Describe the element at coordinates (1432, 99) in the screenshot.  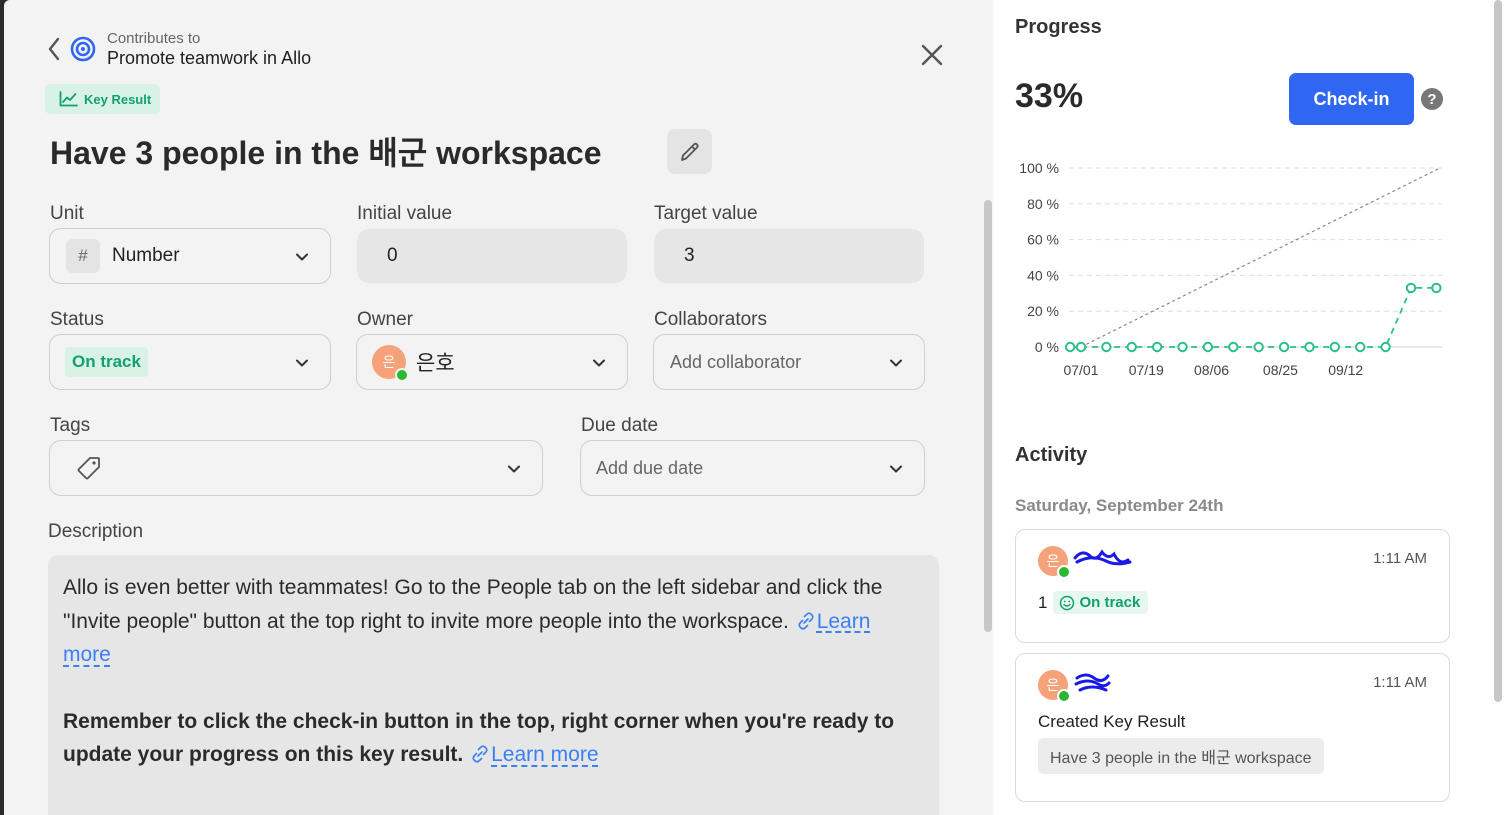
I see `help-icon: ?` at that location.